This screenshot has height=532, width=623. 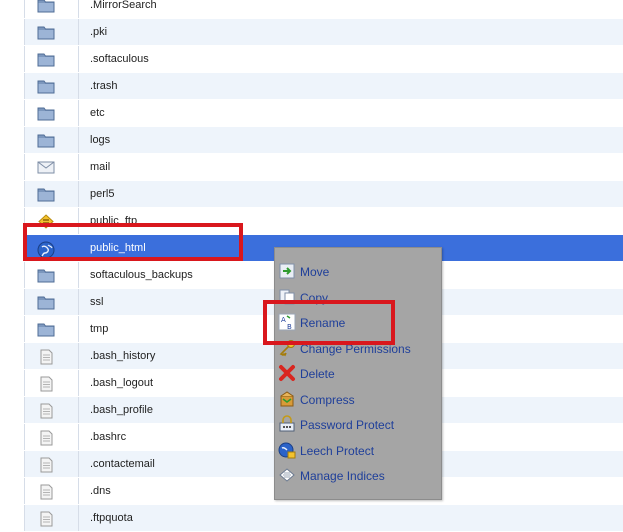 I want to click on file-name: public_html, so click(x=118, y=248).